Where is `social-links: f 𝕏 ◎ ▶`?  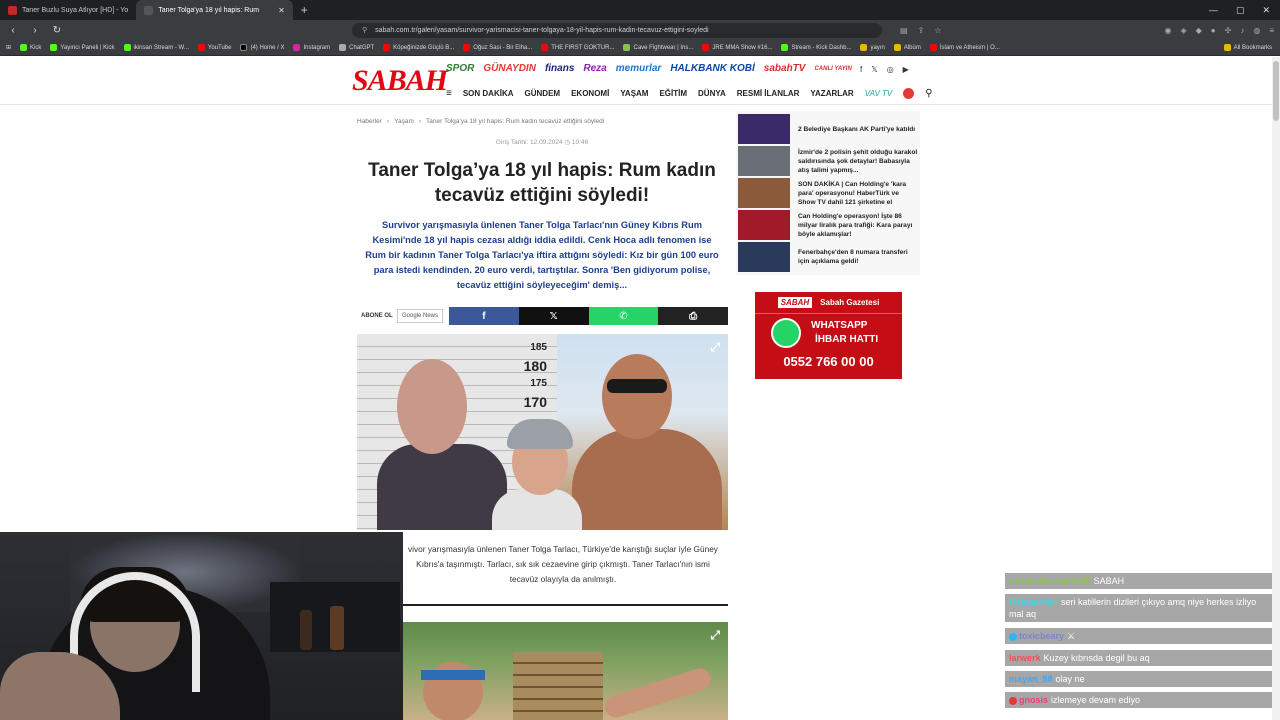 social-links: f 𝕏 ◎ ▶ is located at coordinates (884, 69).